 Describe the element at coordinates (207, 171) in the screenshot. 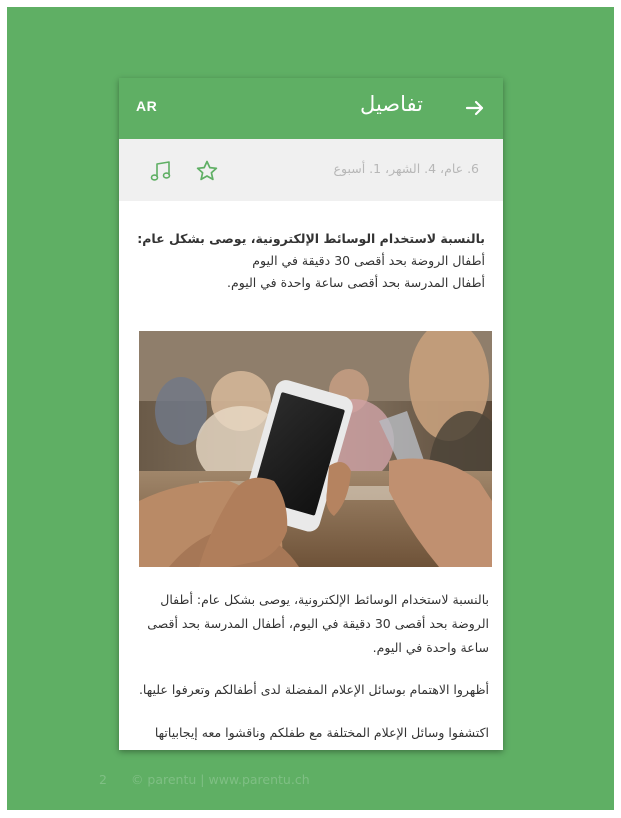

I see `star-outline-icon` at that location.